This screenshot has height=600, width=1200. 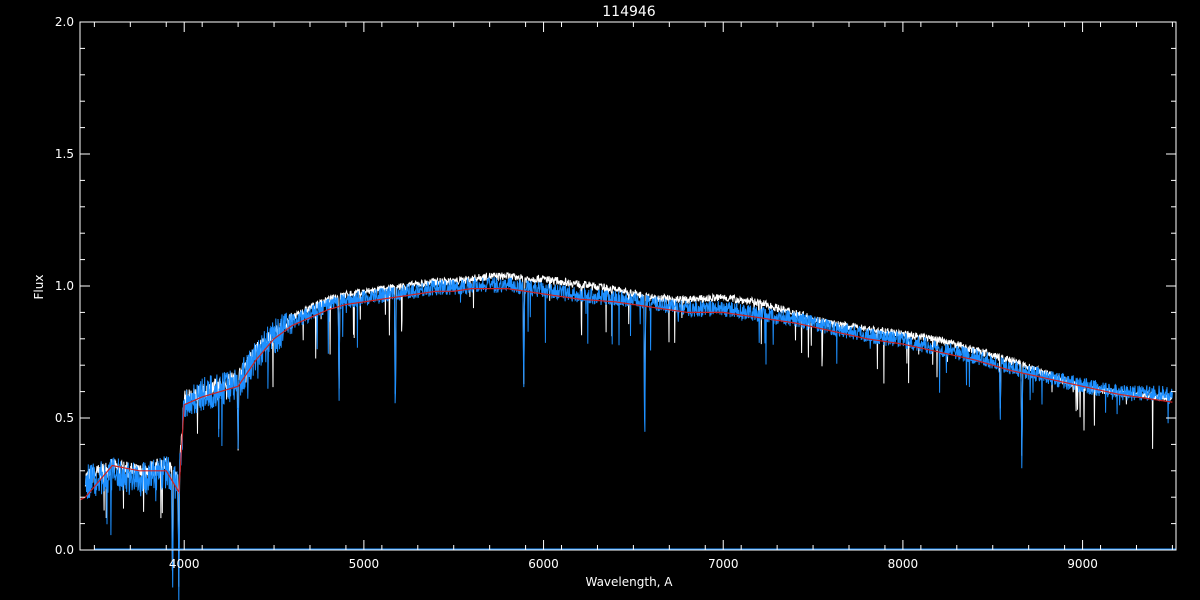 What do you see at coordinates (64, 154) in the screenshot?
I see `y-tick-label: 1.5` at bounding box center [64, 154].